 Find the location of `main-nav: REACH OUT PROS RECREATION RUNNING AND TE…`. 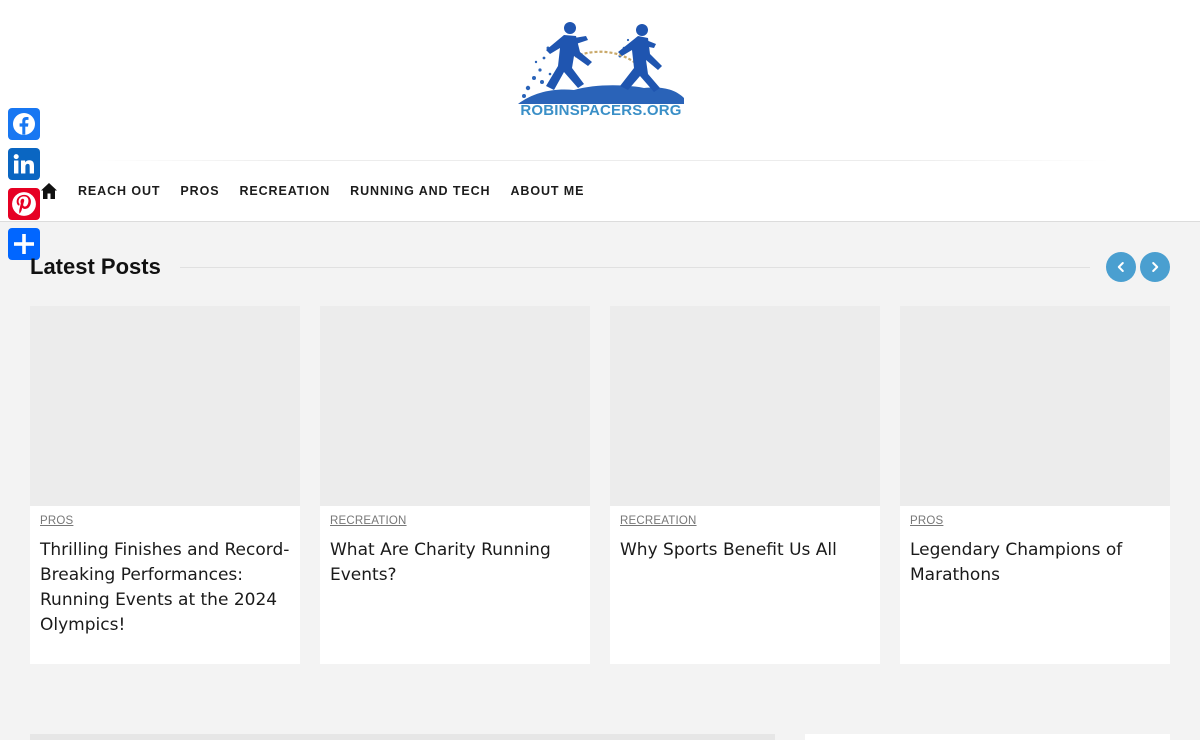

main-nav: REACH OUT PROS RECREATION RUNNING AND TE… is located at coordinates (322, 191).